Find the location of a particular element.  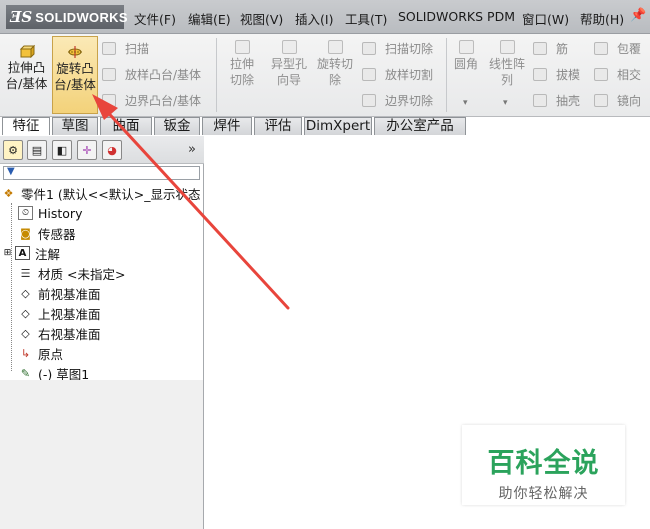

tree-item-annotations: ⊞ A 注解 is located at coordinates (31, 253).